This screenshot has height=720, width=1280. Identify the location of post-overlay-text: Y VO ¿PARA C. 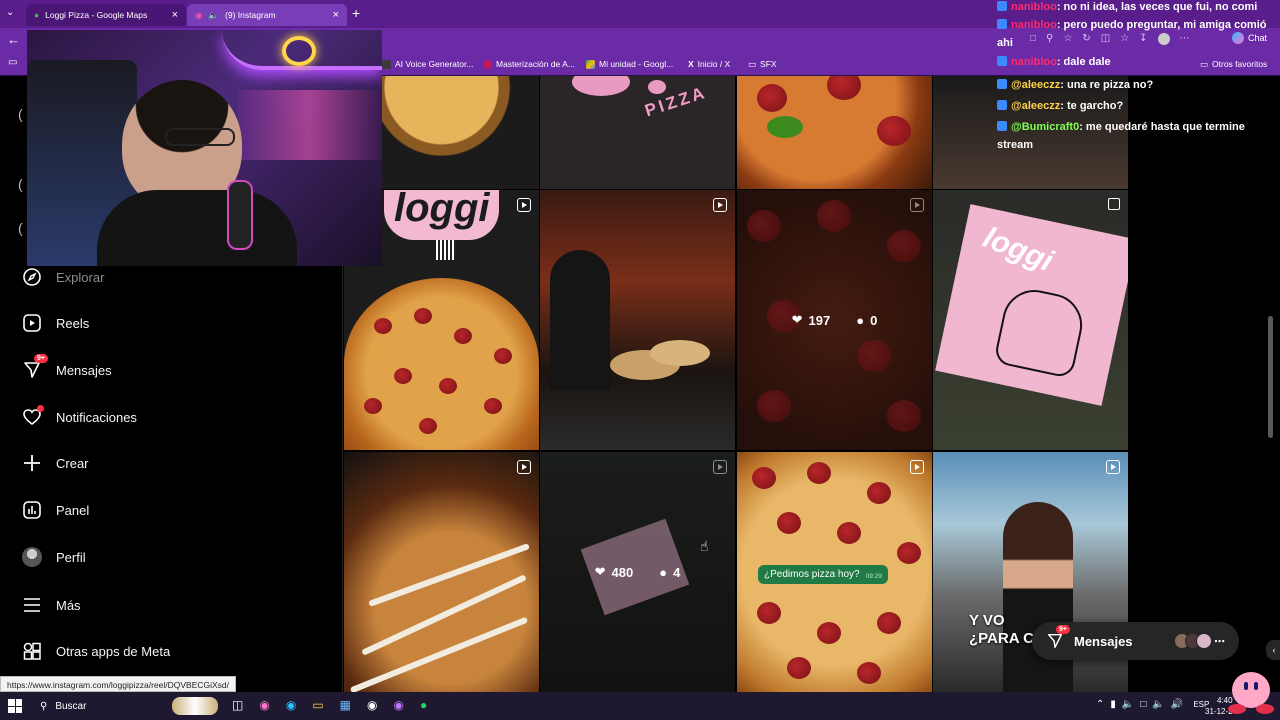
(1001, 629).